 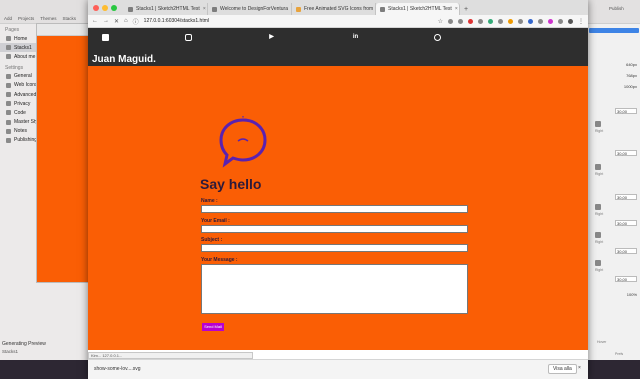 I want to click on subject-input, so click(x=334, y=248).